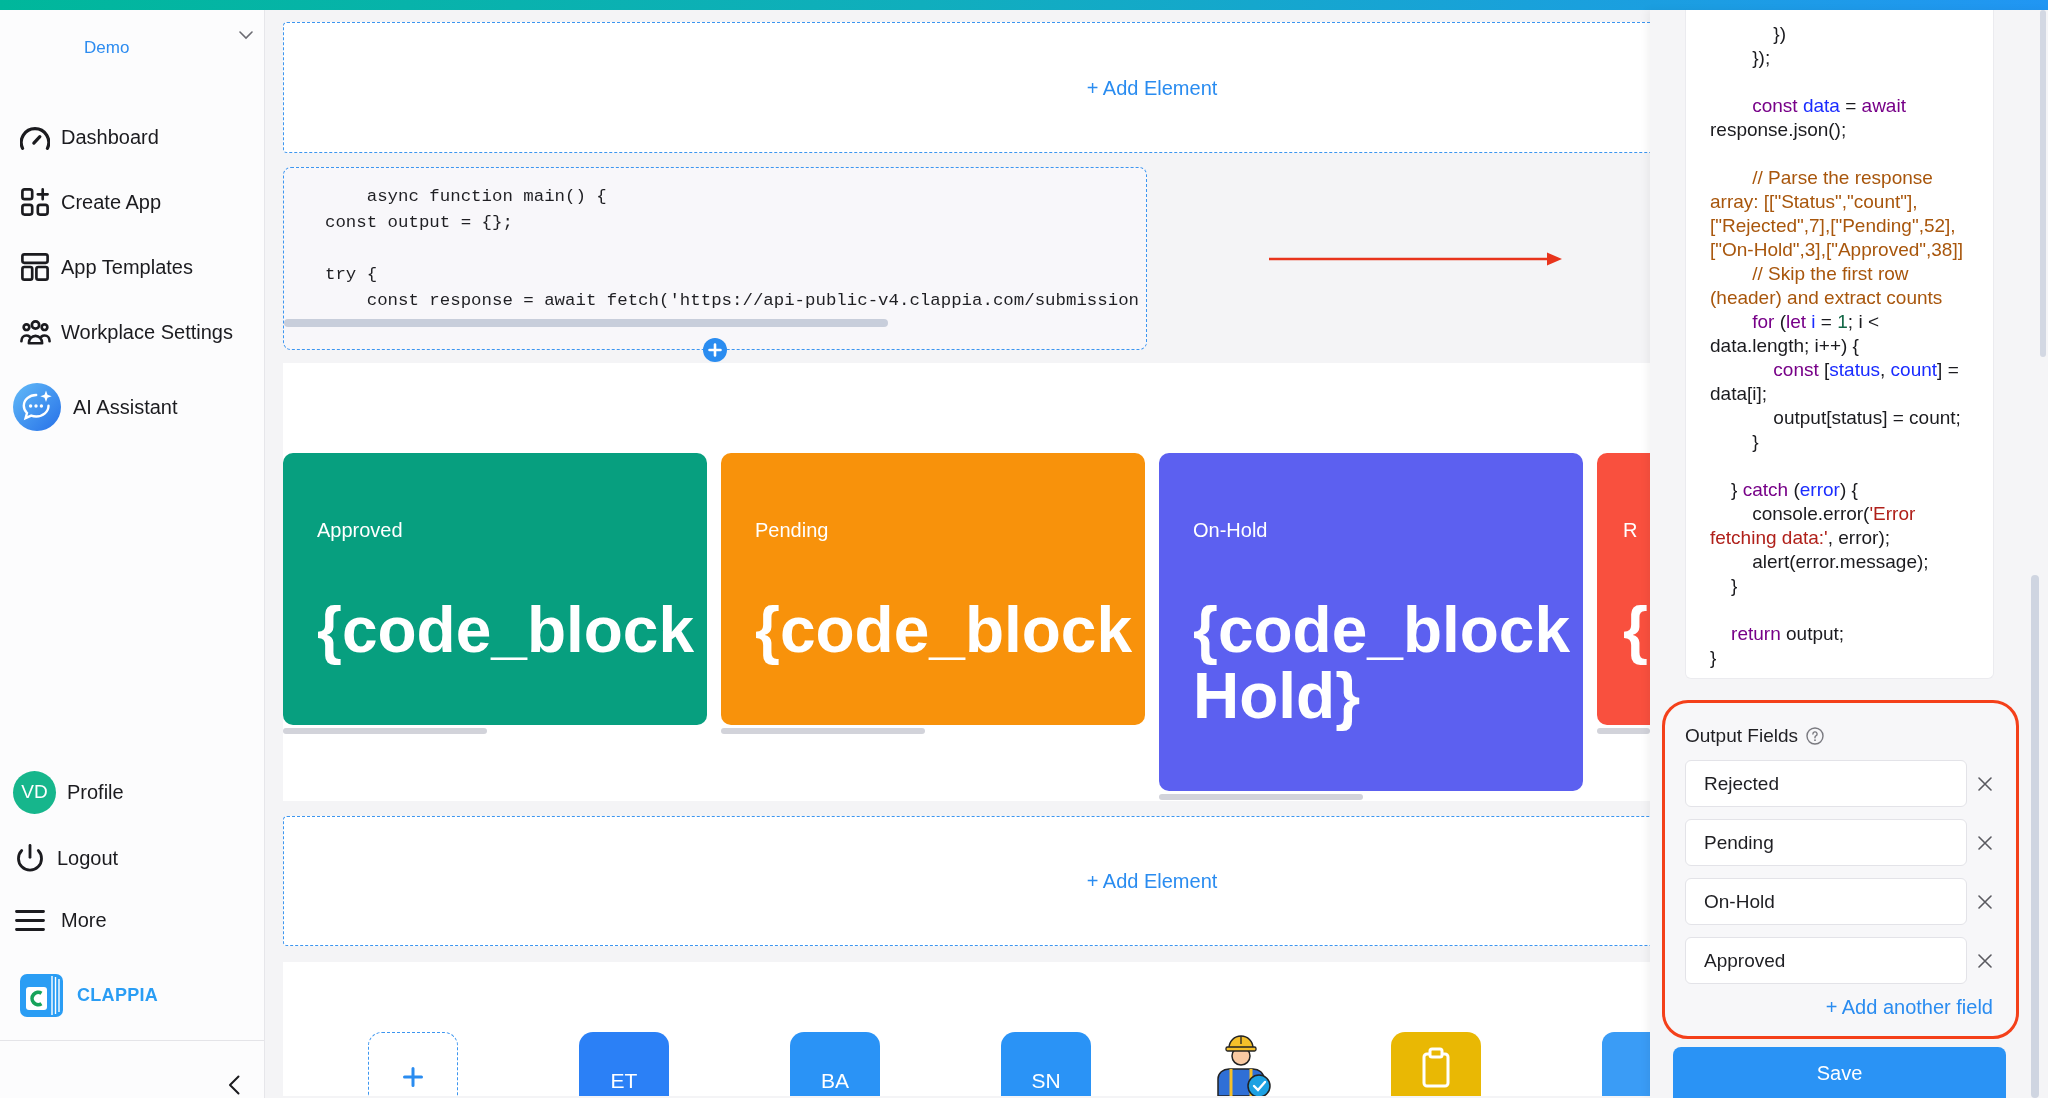 Image resolution: width=2048 pixels, height=1098 pixels. What do you see at coordinates (30, 920) in the screenshot?
I see `menu-icon` at bounding box center [30, 920].